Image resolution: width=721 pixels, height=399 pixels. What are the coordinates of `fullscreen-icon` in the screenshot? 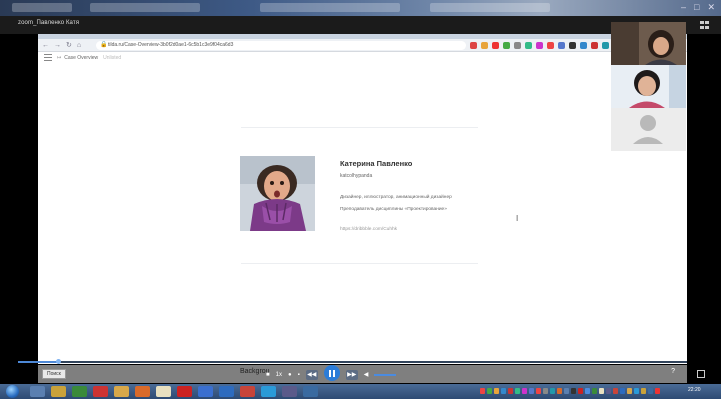 It's located at (701, 374).